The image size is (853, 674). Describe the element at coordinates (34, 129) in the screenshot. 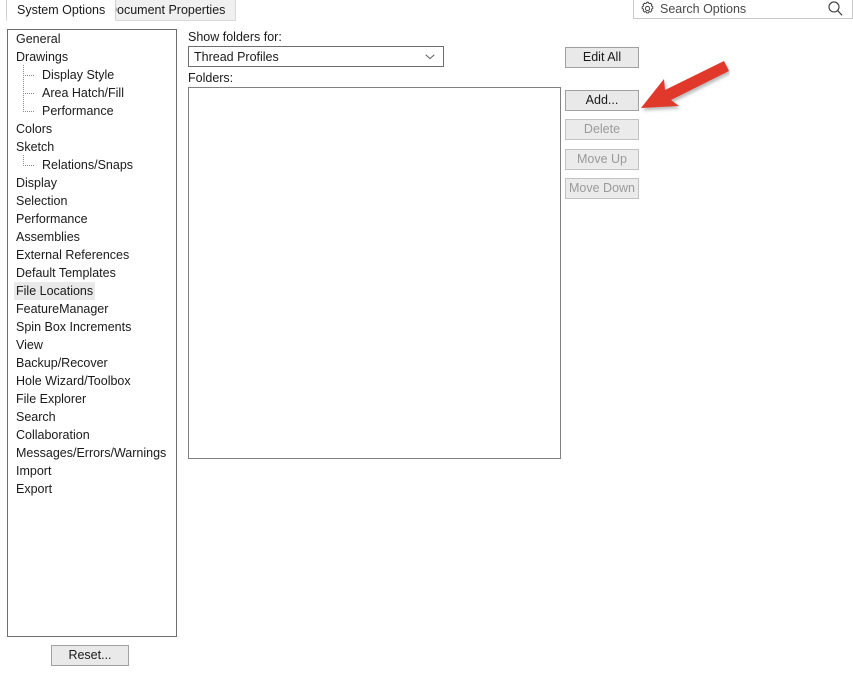

I see `sidebar-item-label: Colors` at that location.